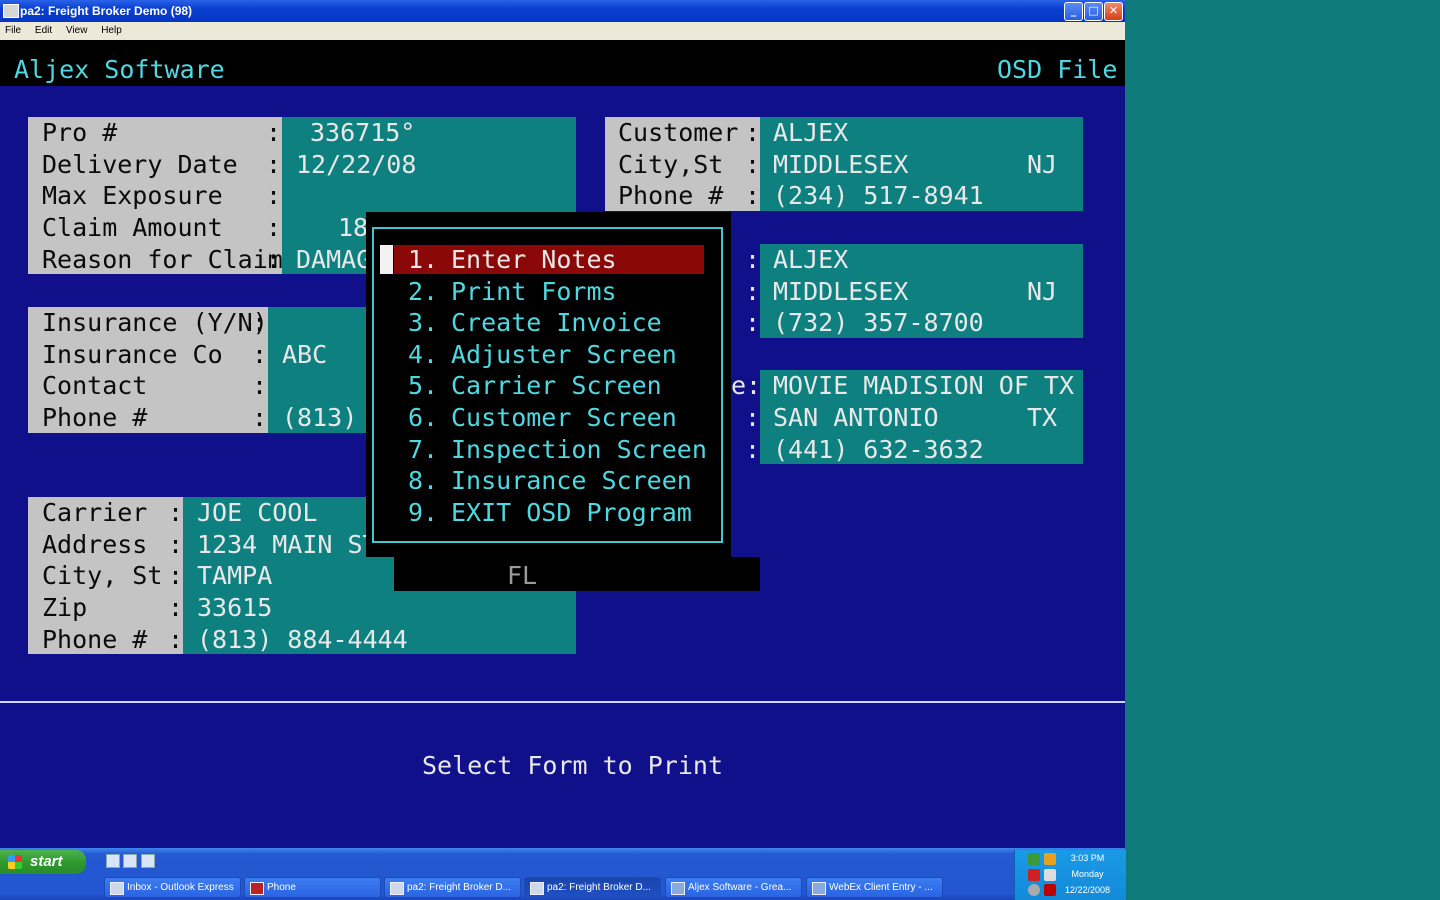 Image resolution: width=1440 pixels, height=900 pixels. What do you see at coordinates (423, 291) in the screenshot?
I see `menu-item-number: 2.` at bounding box center [423, 291].